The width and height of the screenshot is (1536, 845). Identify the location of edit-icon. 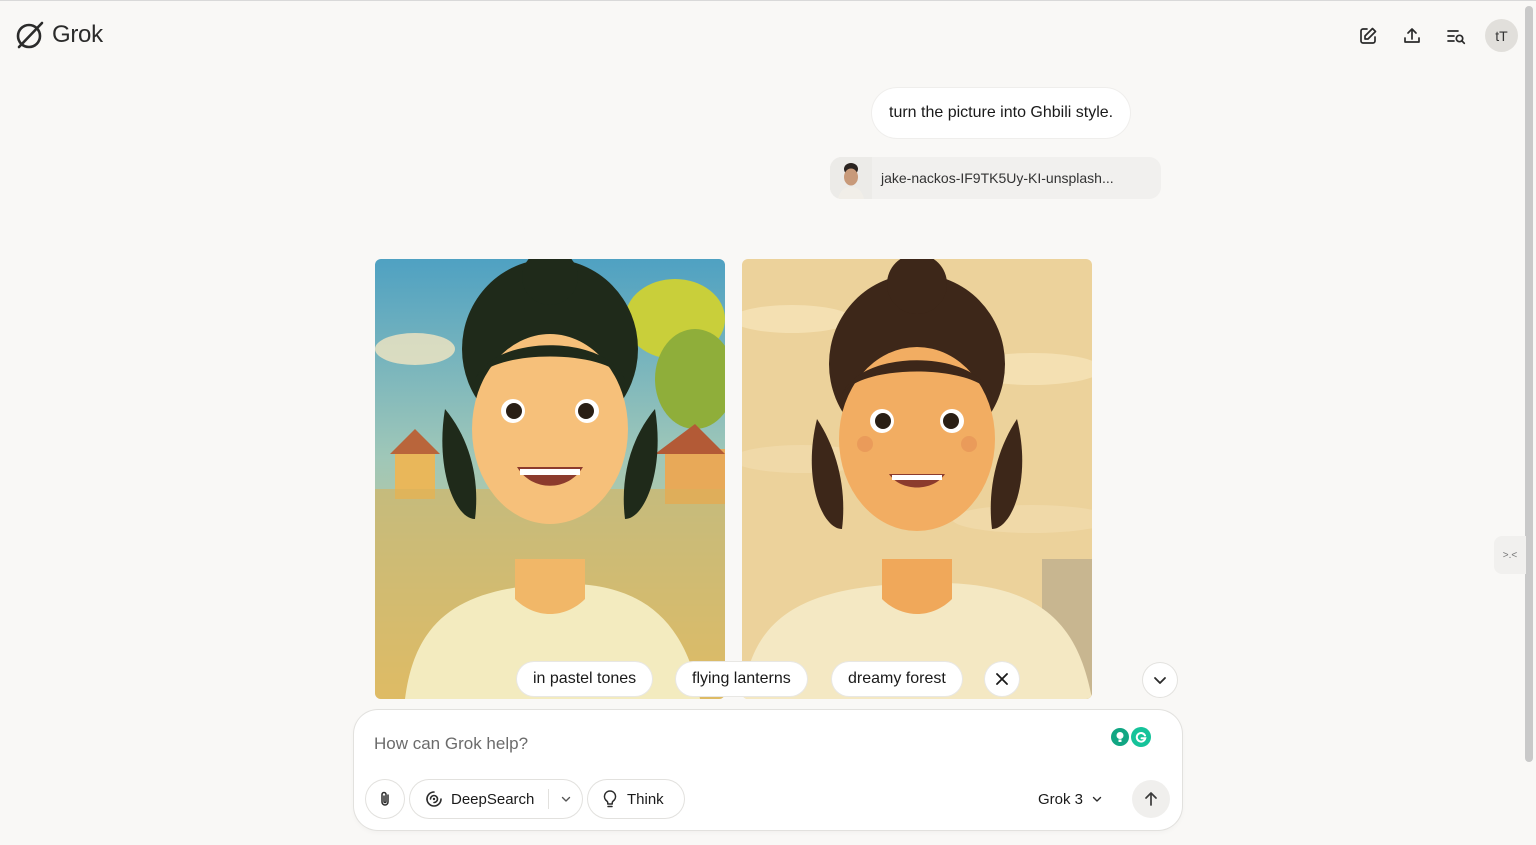
(1368, 35).